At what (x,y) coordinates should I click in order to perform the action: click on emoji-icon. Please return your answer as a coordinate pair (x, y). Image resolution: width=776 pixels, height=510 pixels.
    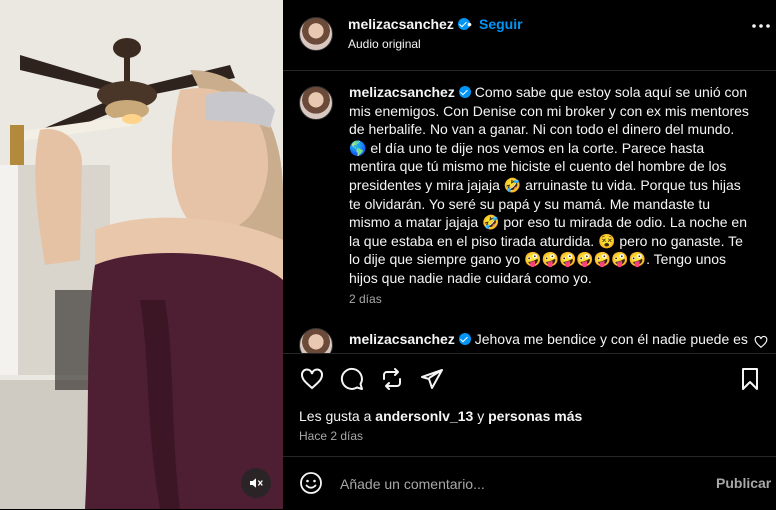
    Looking at the image, I should click on (311, 483).